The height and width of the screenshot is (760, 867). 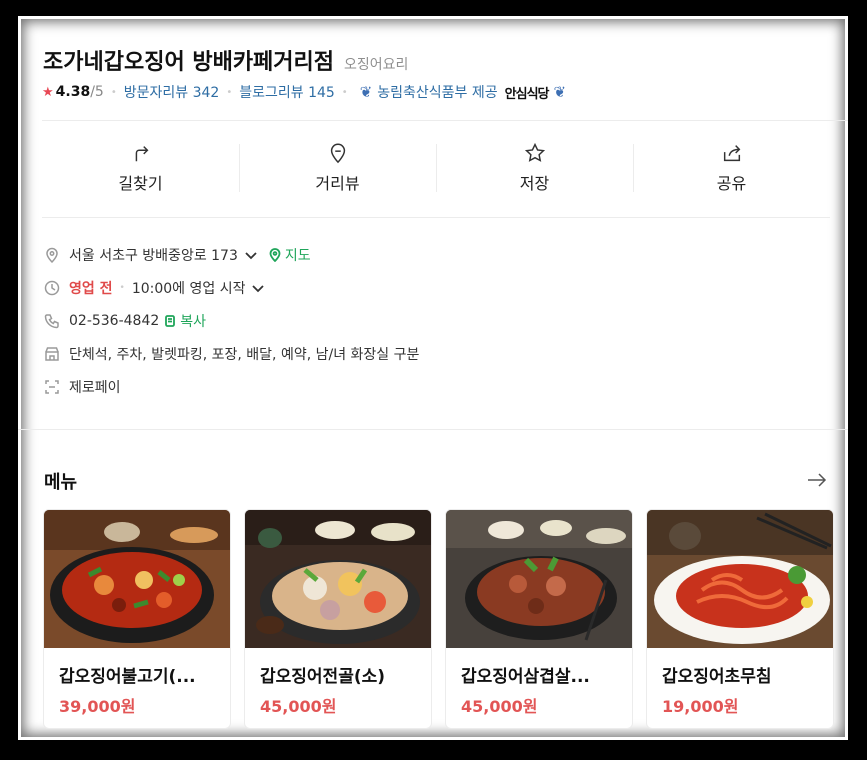 I want to click on place-category: 오징어요리, so click(x=376, y=65).